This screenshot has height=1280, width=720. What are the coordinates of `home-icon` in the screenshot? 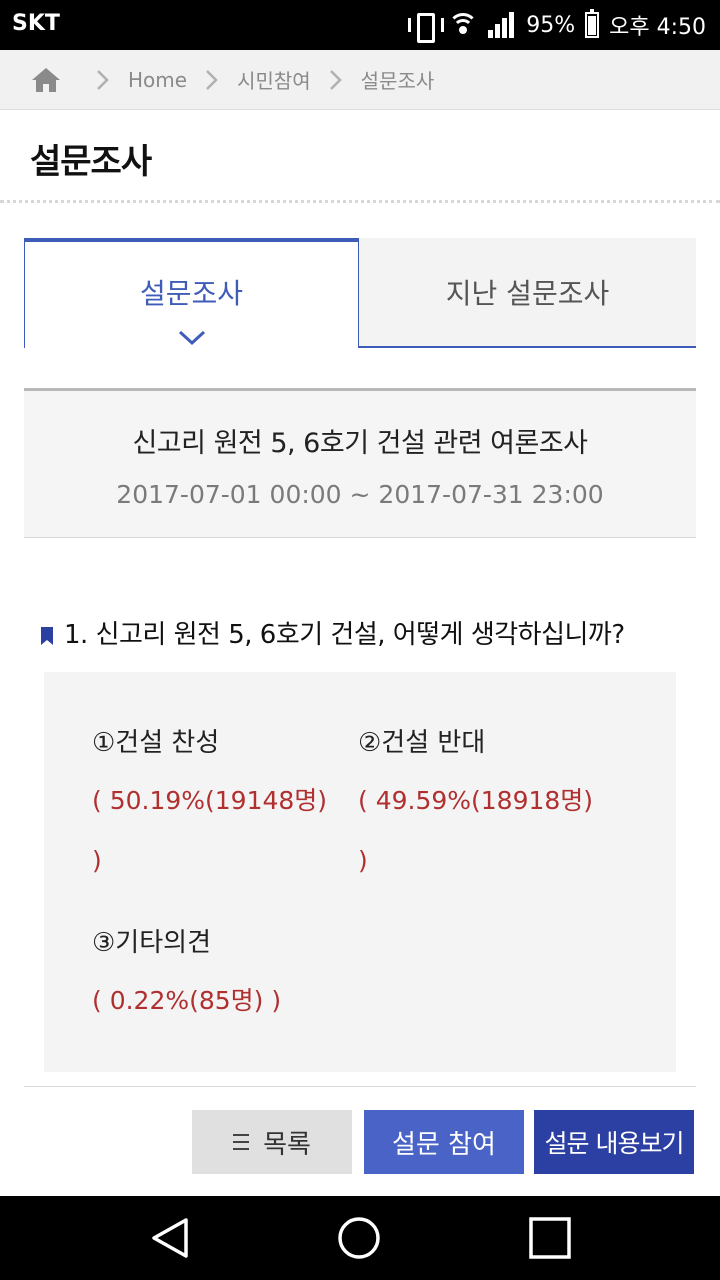 It's located at (46, 80).